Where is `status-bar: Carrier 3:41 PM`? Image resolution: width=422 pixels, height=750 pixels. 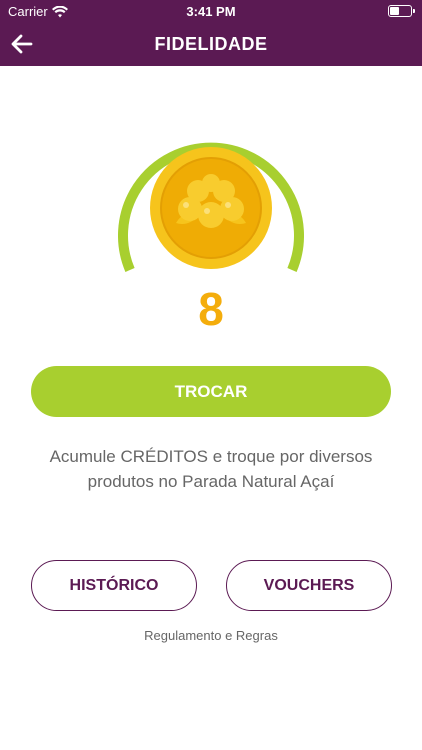
status-bar: Carrier 3:41 PM is located at coordinates (211, 11).